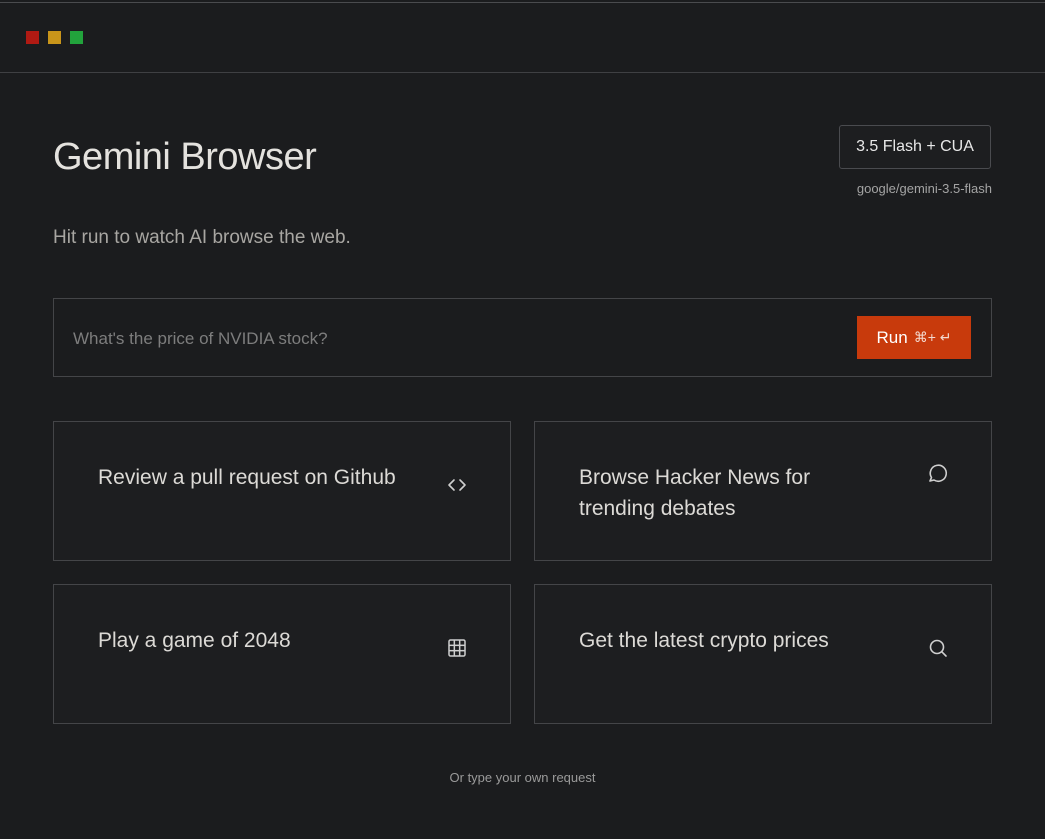 This screenshot has height=839, width=1045. What do you see at coordinates (54, 37) in the screenshot?
I see `minimize-window-button` at bounding box center [54, 37].